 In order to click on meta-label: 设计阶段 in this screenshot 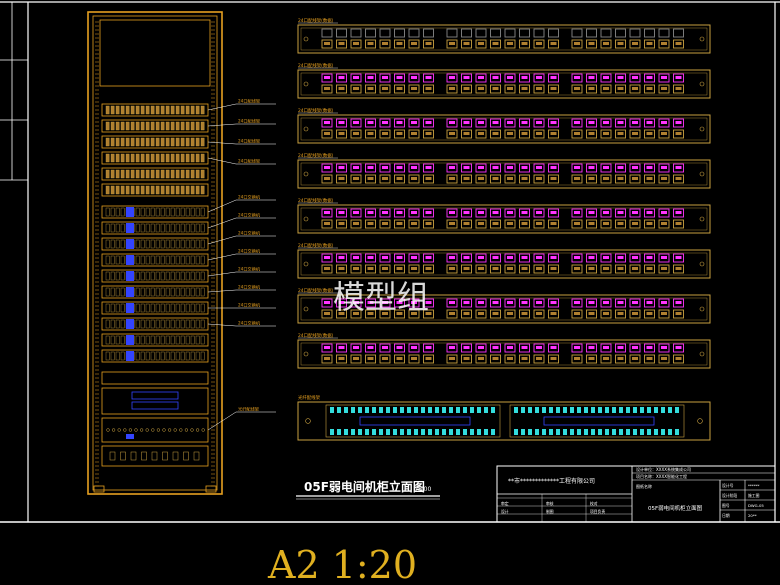, I will do `click(729, 495)`.